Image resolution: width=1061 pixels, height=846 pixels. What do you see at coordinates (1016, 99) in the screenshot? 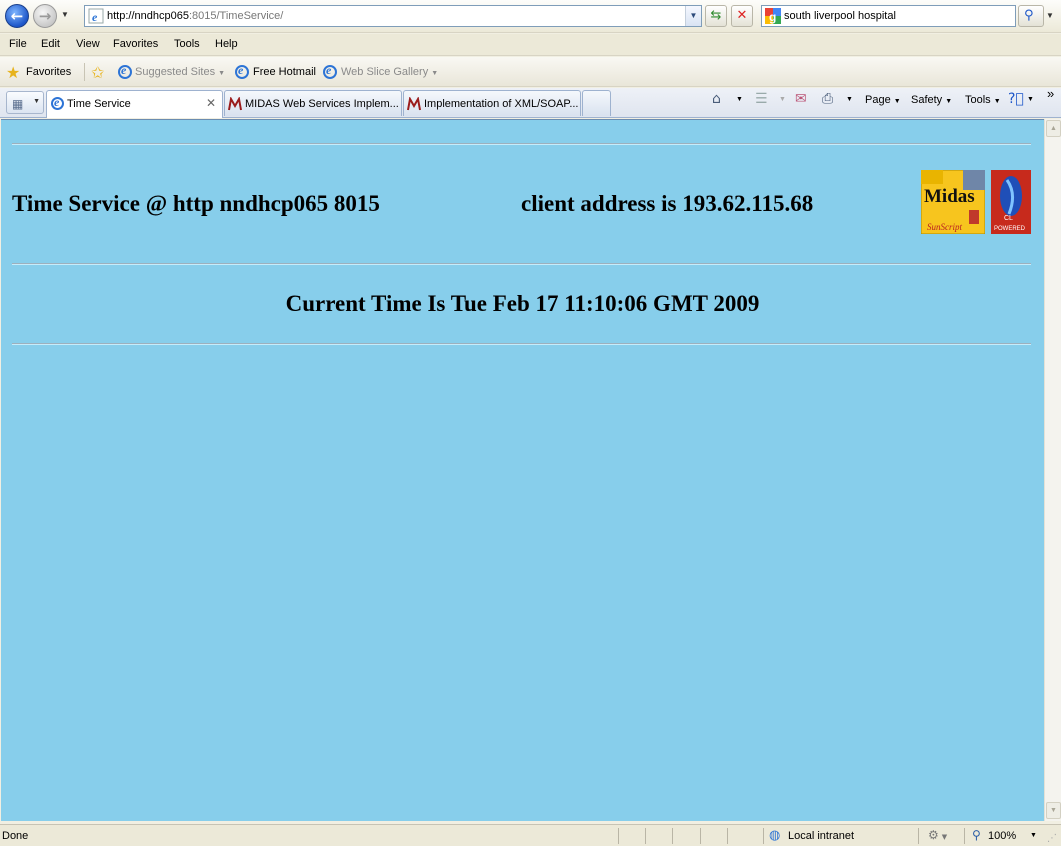
I see `help-icon: ?⃝` at bounding box center [1016, 99].